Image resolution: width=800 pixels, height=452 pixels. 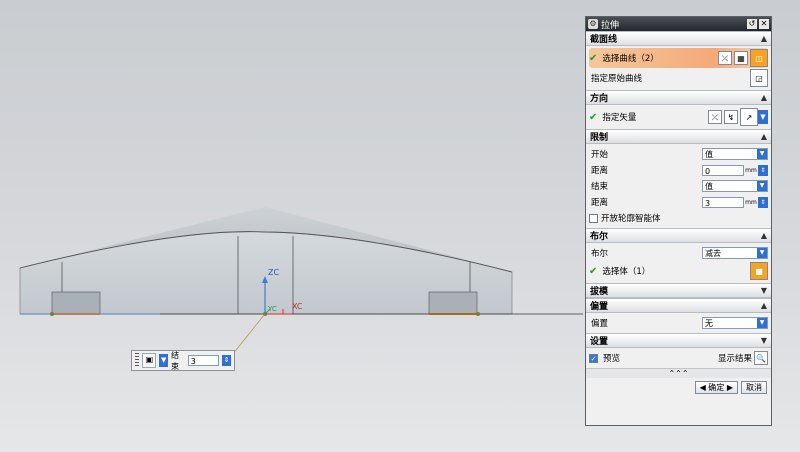 What do you see at coordinates (678, 218) in the screenshot?
I see `open-profile-row: 开放轮廓智能体` at bounding box center [678, 218].